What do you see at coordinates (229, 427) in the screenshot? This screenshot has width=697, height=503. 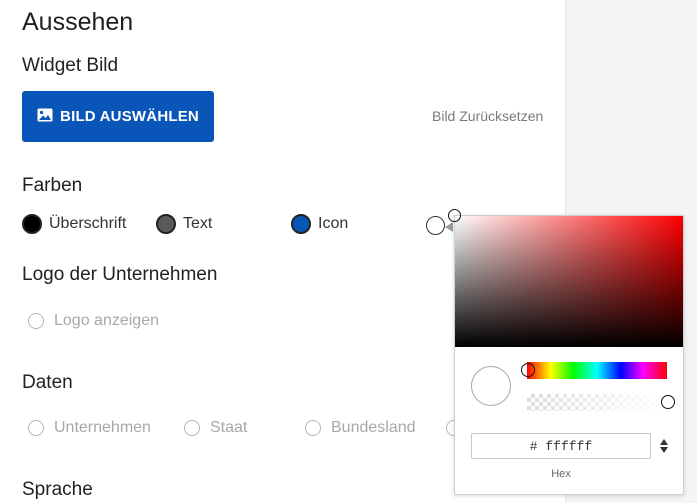 I see `radio-label: Staat` at bounding box center [229, 427].